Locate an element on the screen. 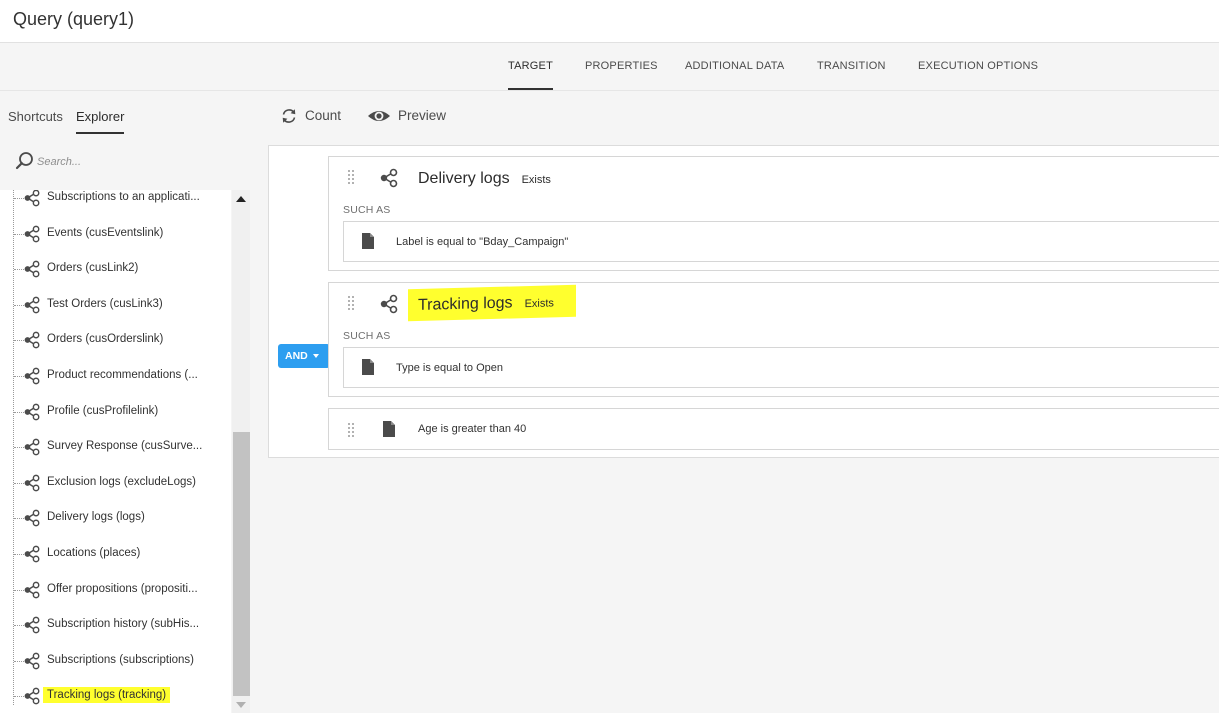 Image resolution: width=1219 pixels, height=713 pixels. search-input is located at coordinates (137, 162).